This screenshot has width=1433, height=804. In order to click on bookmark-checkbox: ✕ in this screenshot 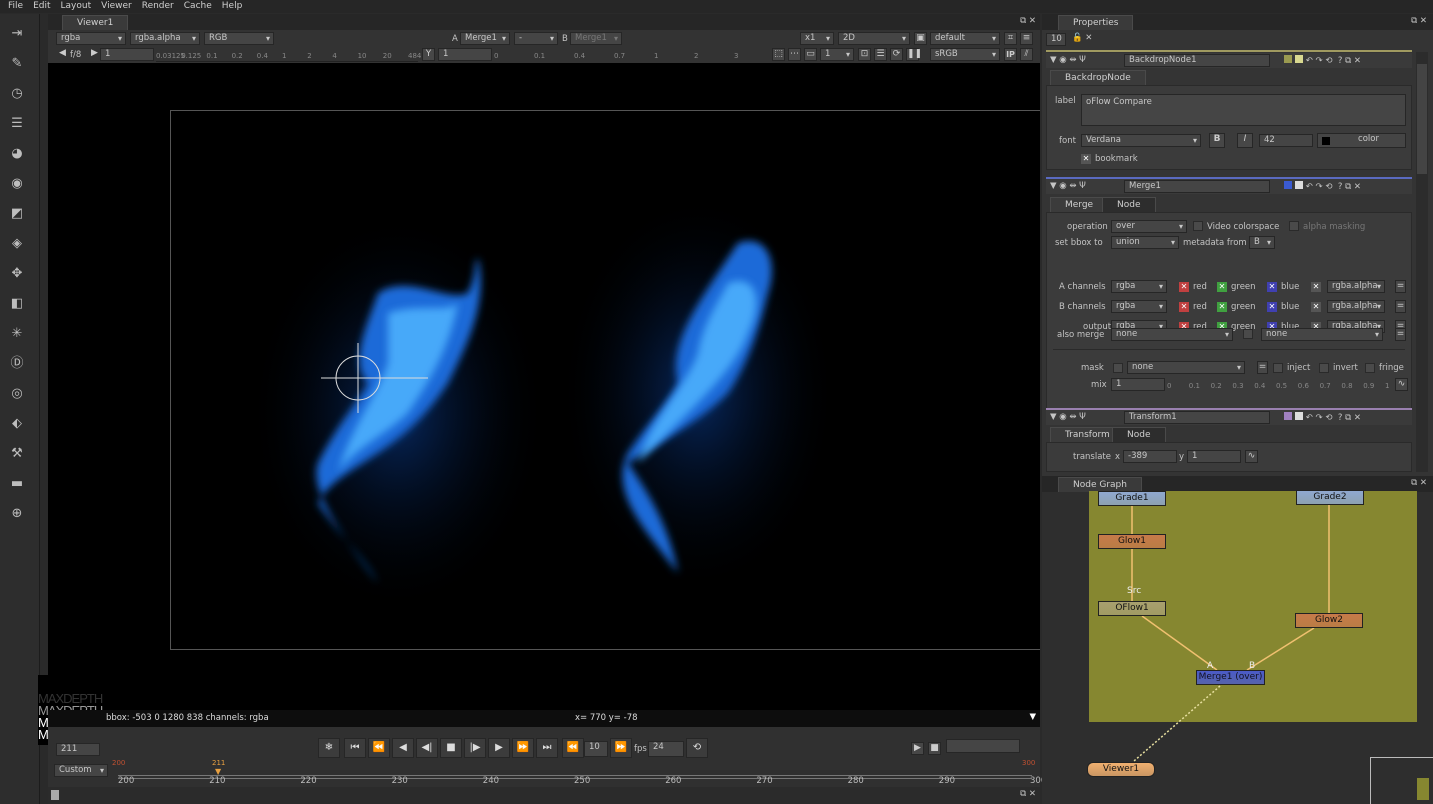, I will do `click(1086, 159)`.